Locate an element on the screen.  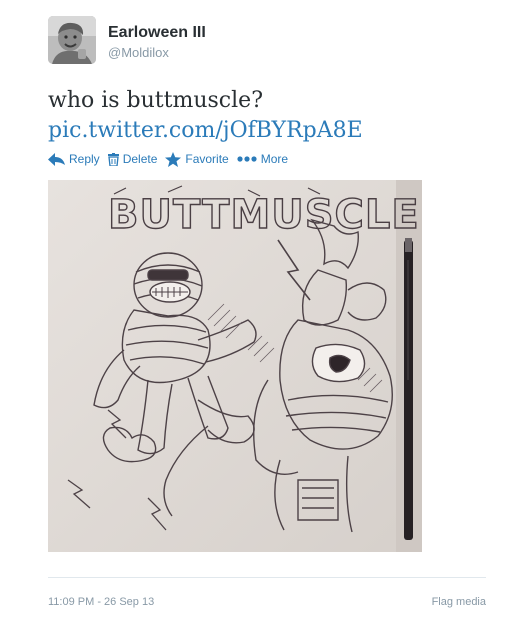
trash-icon is located at coordinates (113, 159).